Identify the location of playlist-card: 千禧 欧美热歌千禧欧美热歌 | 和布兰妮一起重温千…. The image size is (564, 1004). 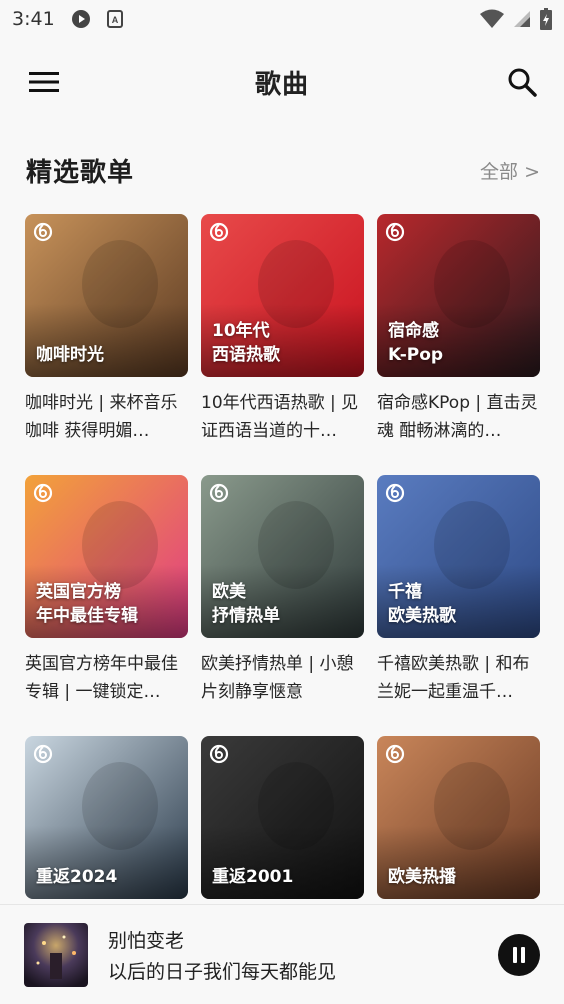
(458, 591).